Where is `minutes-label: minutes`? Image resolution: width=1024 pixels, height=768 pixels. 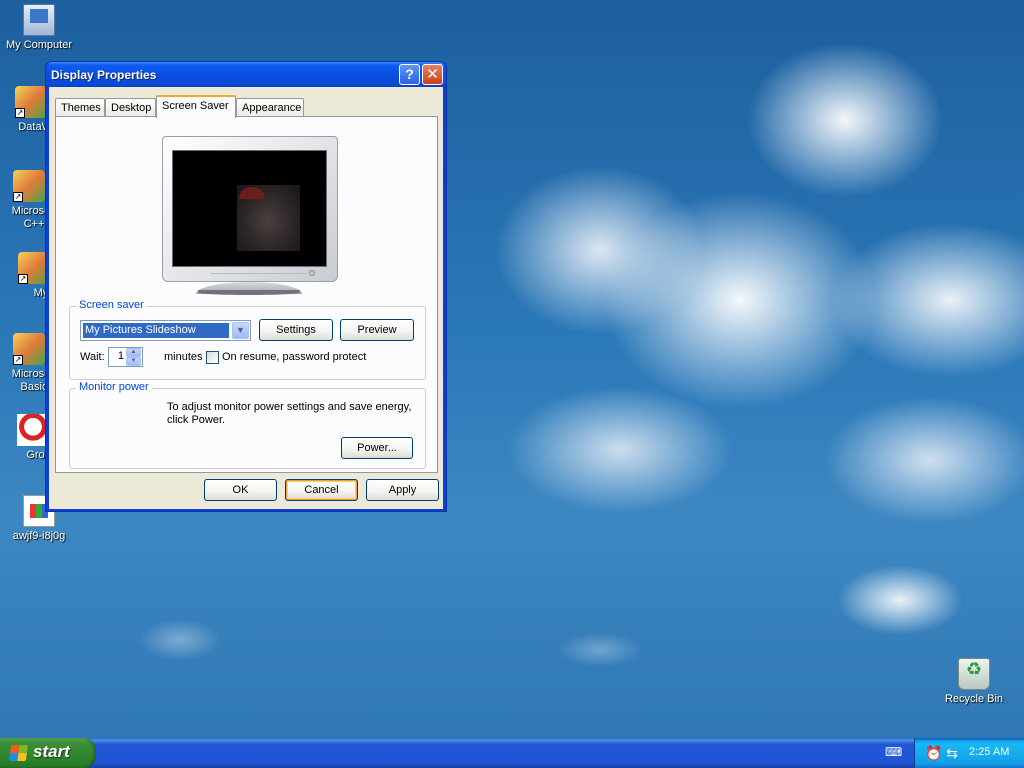 minutes-label: minutes is located at coordinates (183, 357).